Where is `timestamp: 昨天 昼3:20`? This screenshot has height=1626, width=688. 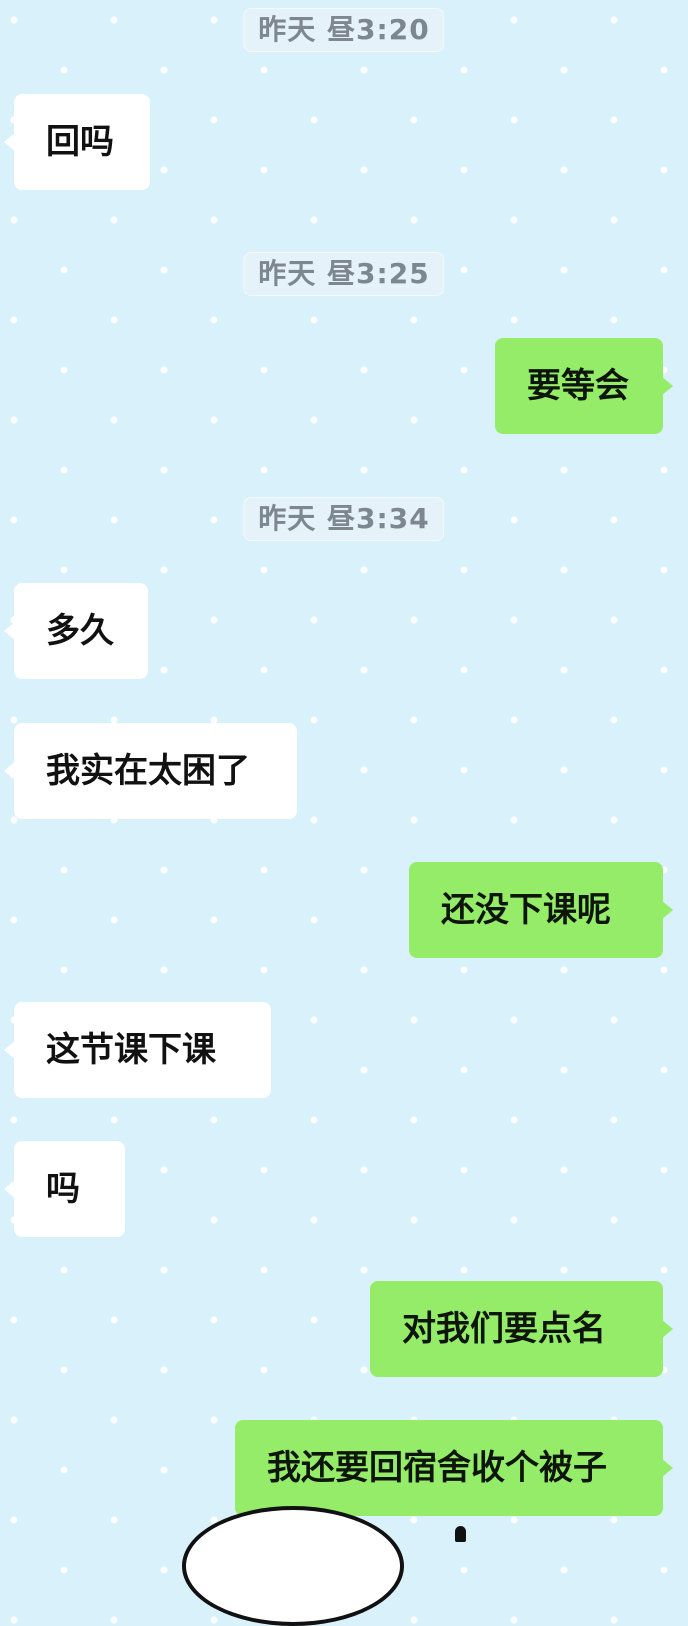 timestamp: 昨天 昼3:20 is located at coordinates (344, 30).